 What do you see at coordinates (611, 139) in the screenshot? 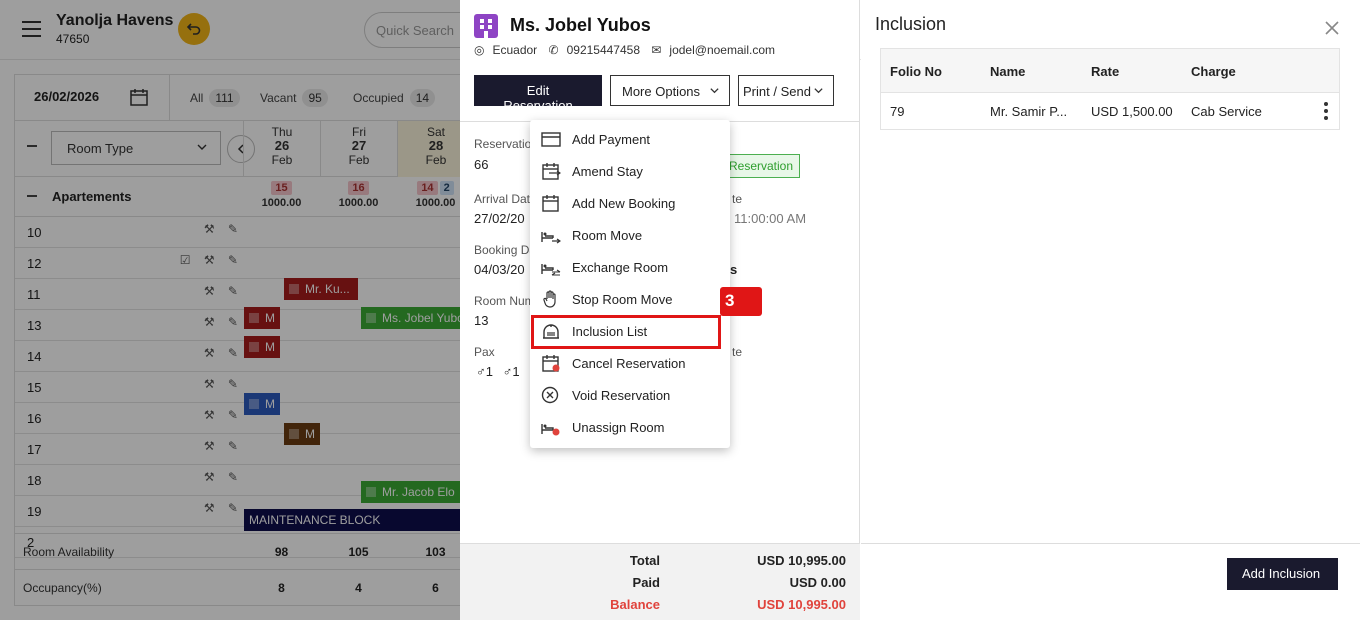
I see `menu-item-label: Add Payment` at bounding box center [611, 139].